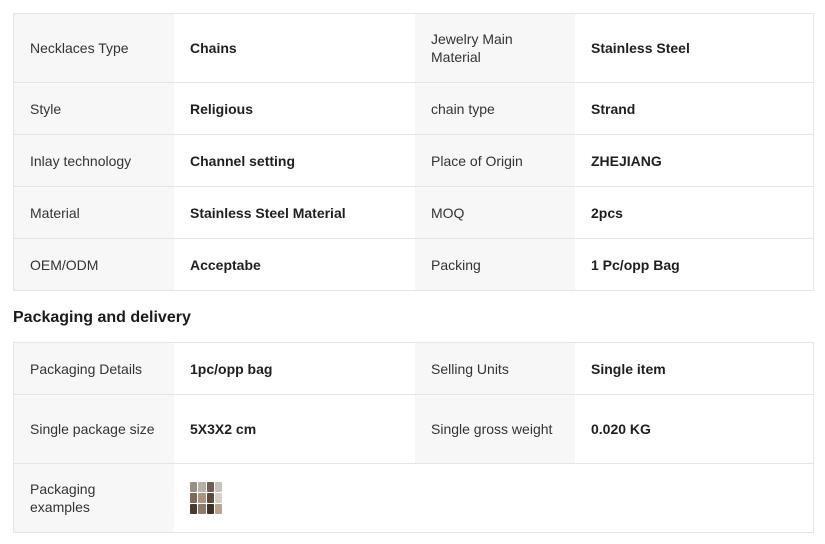 This screenshot has width=825, height=544. Describe the element at coordinates (694, 48) in the screenshot. I see `spec-value: Stainless Steel` at that location.